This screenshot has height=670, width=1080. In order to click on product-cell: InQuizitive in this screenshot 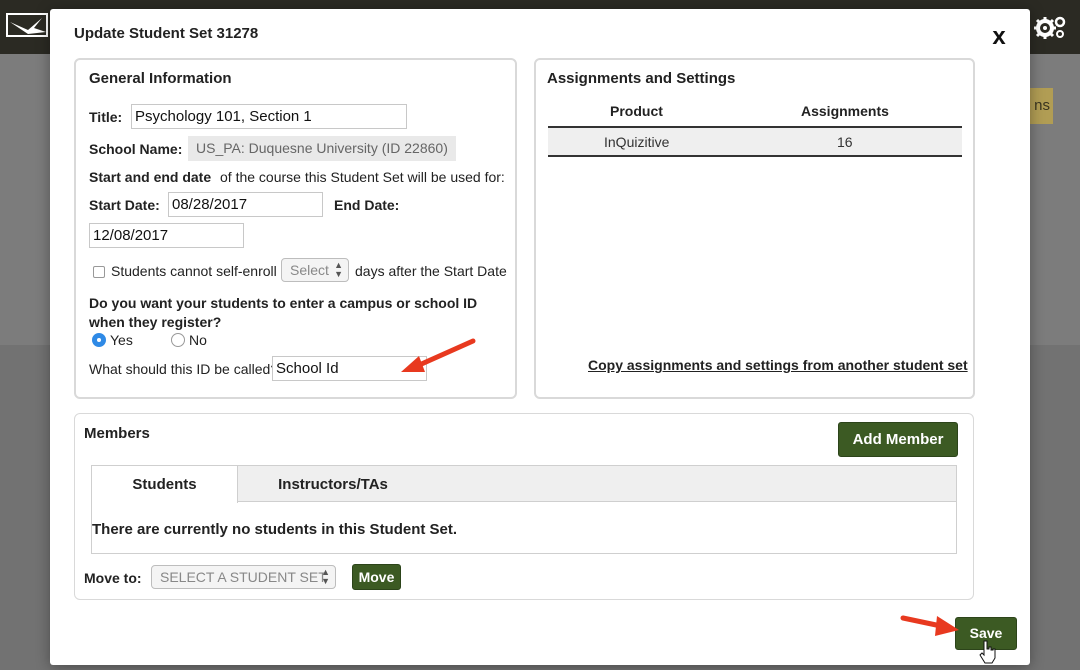, I will do `click(637, 142)`.